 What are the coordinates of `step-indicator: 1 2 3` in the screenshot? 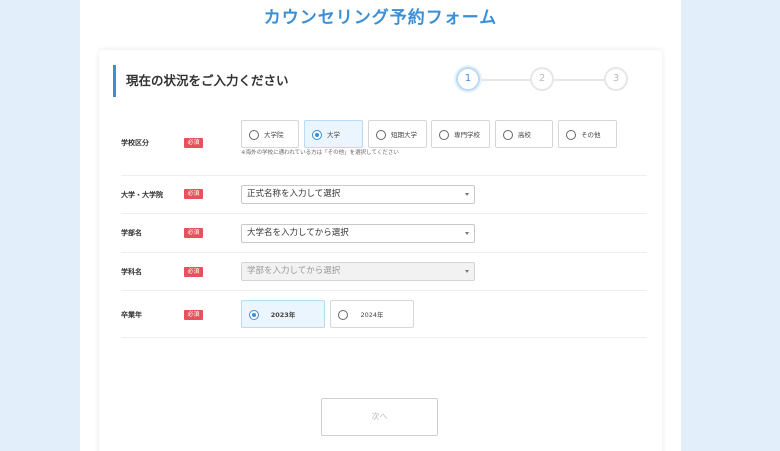 It's located at (542, 80).